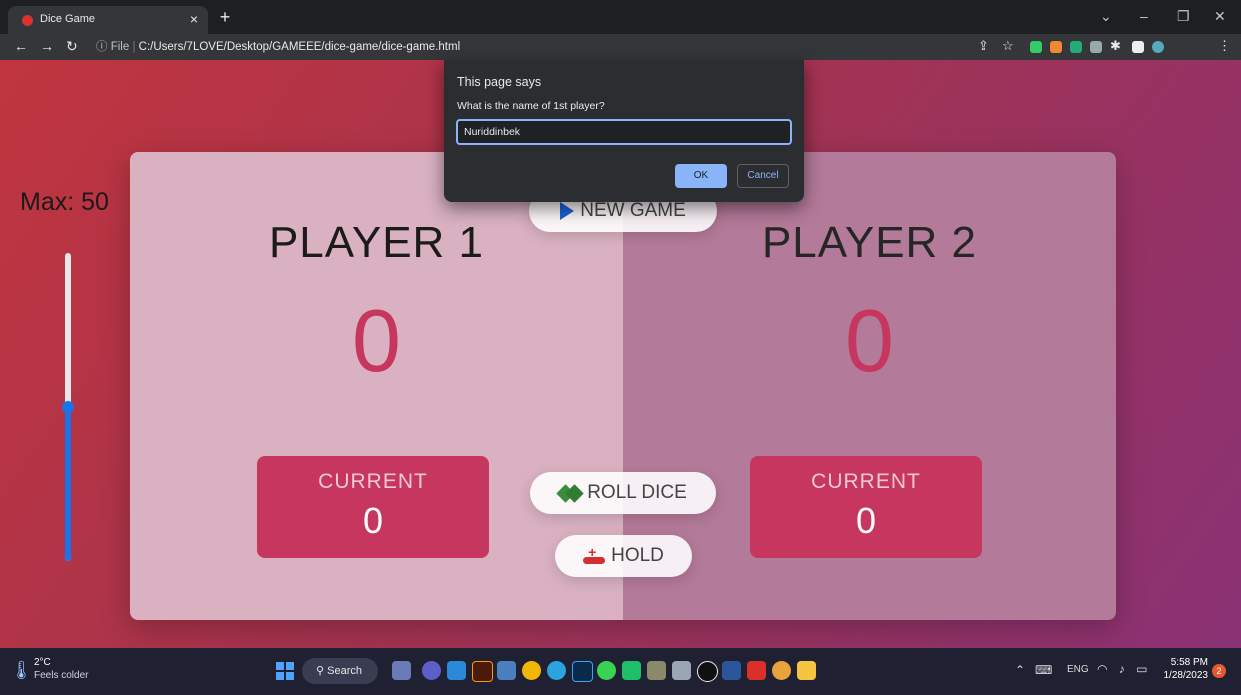  What do you see at coordinates (756, 670) in the screenshot?
I see `acrobat-icon` at bounding box center [756, 670].